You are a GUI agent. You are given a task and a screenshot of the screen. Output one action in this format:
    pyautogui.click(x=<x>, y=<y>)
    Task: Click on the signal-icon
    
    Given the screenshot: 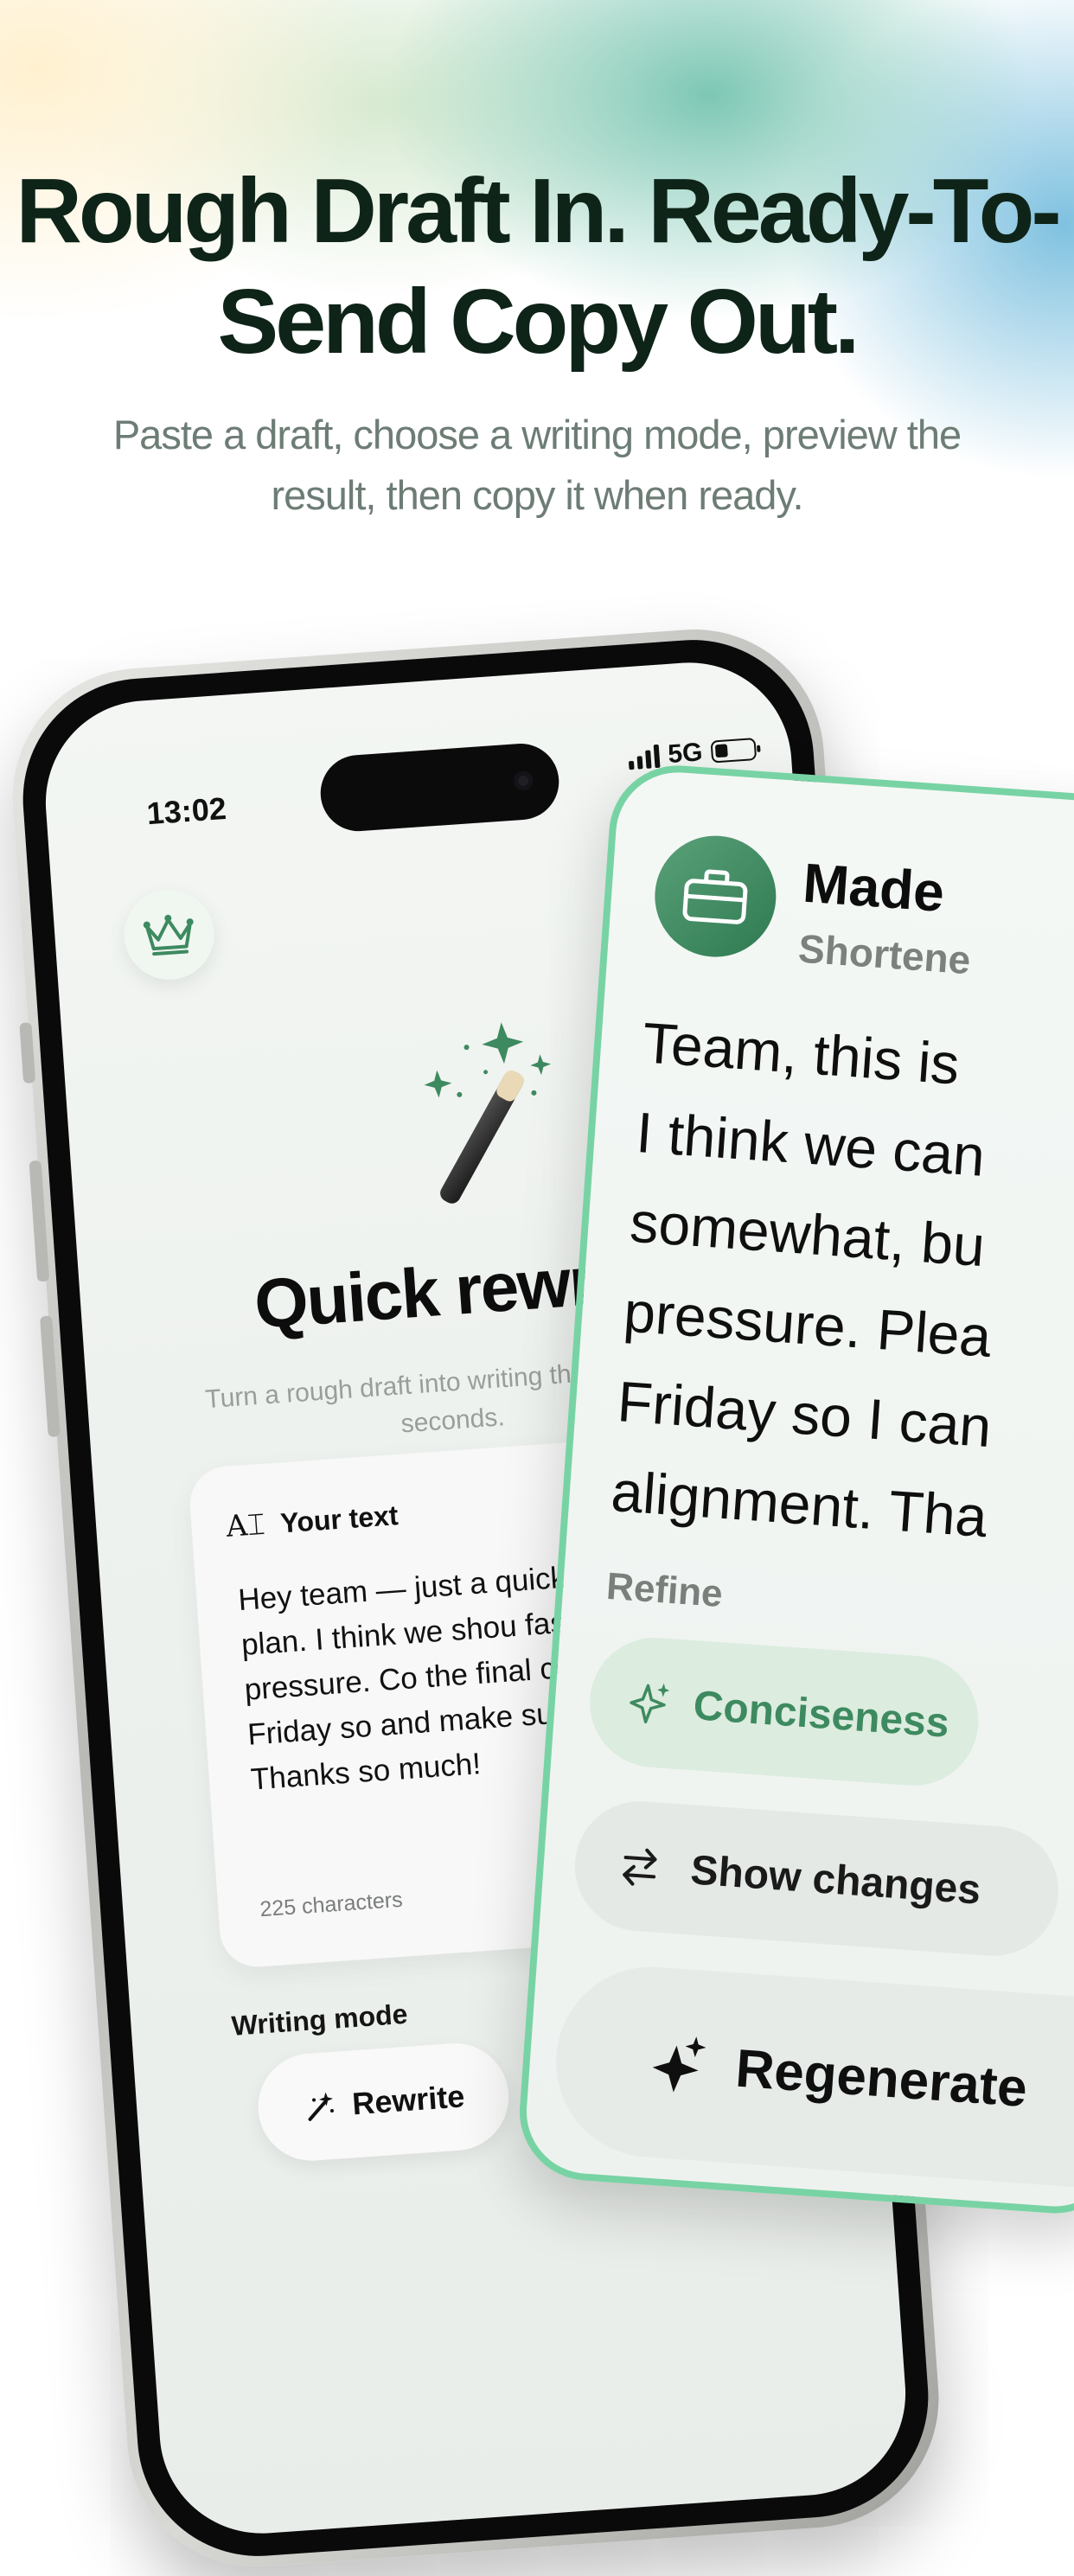 What is the action you would take?
    pyautogui.click(x=644, y=757)
    